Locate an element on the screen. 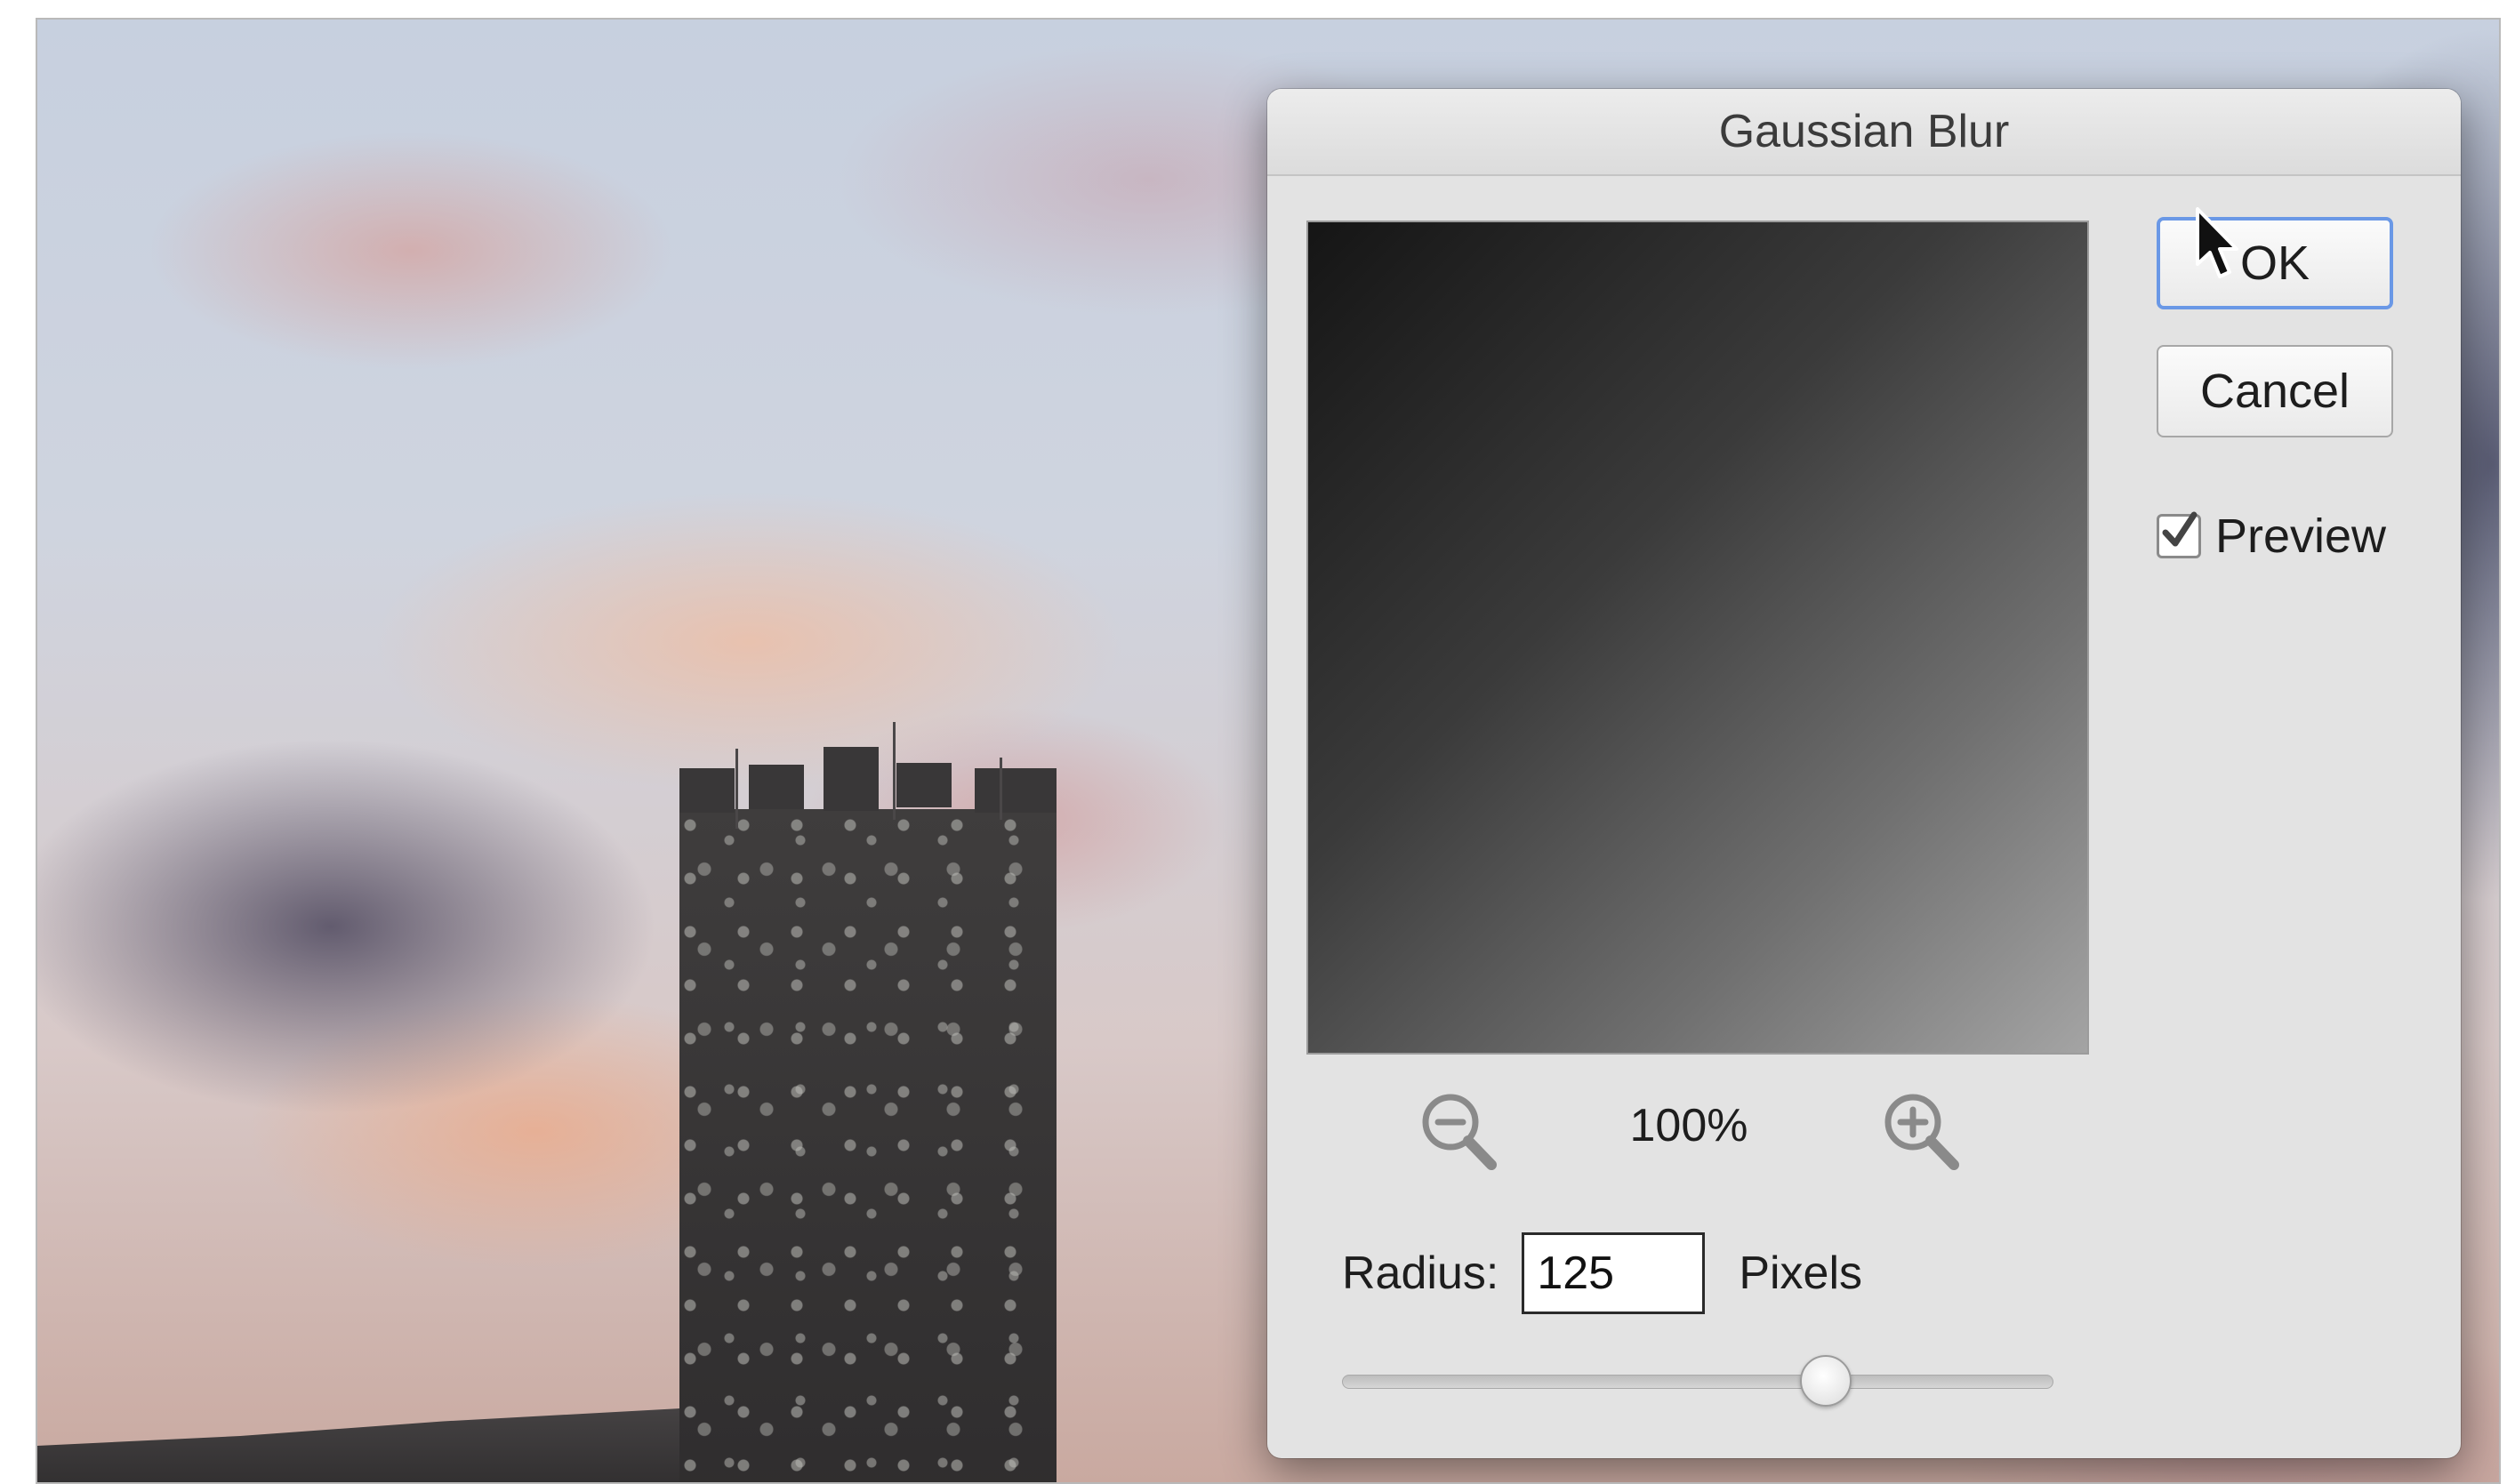  preview-checkbox is located at coordinates (2179, 534).